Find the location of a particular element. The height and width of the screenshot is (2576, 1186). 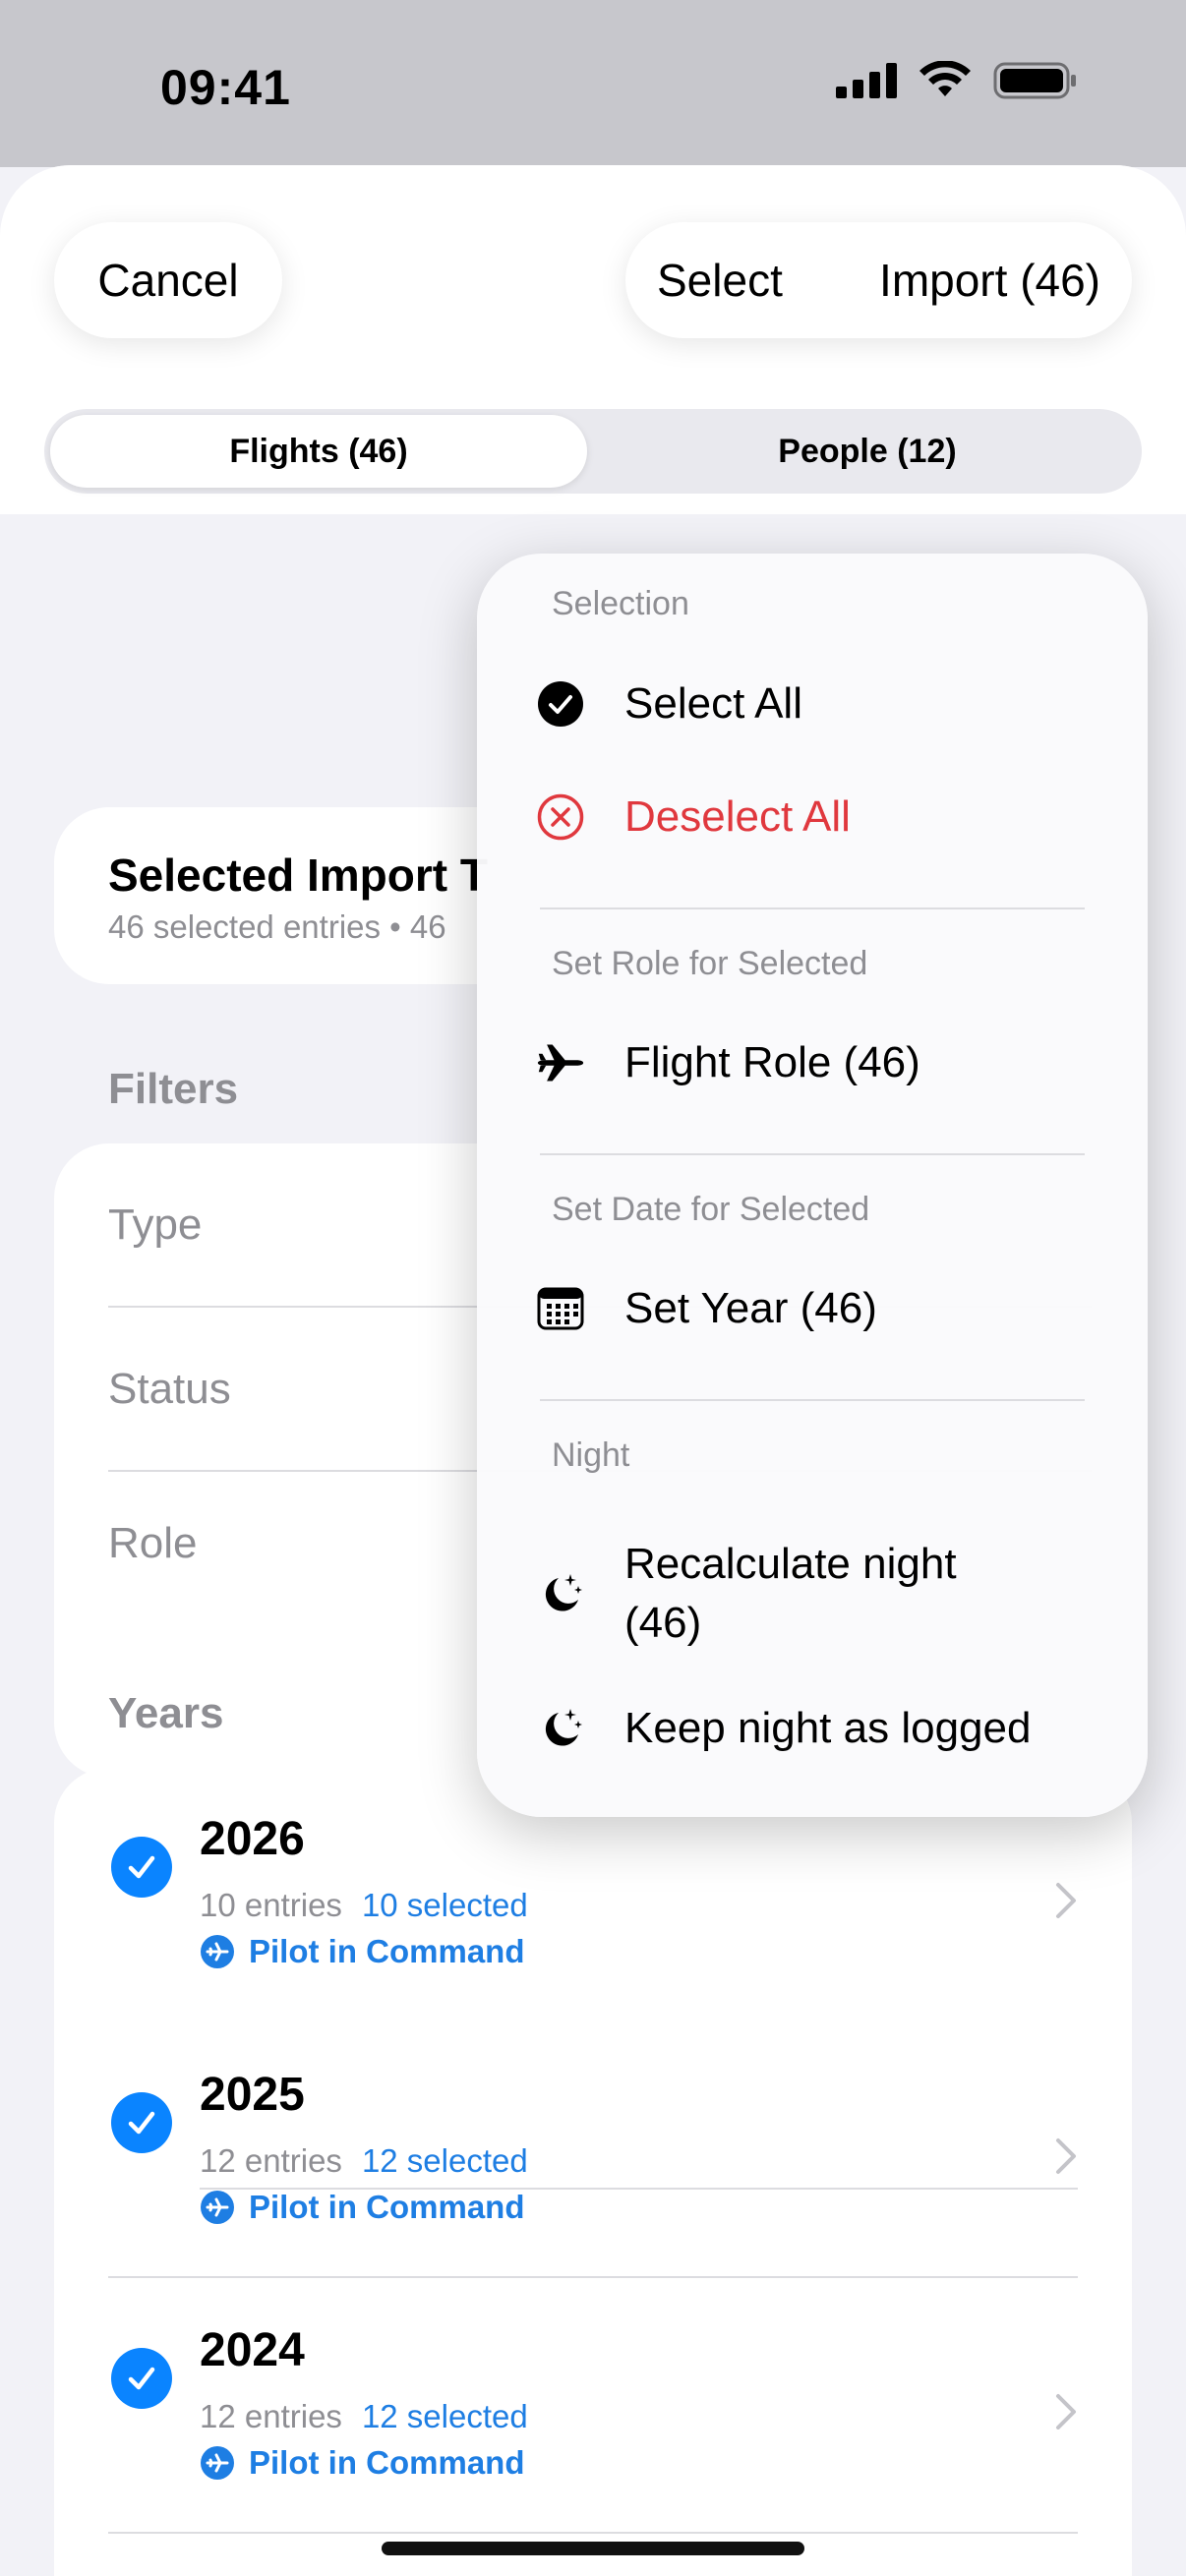

checkmark-circle-icon is located at coordinates (560, 704).